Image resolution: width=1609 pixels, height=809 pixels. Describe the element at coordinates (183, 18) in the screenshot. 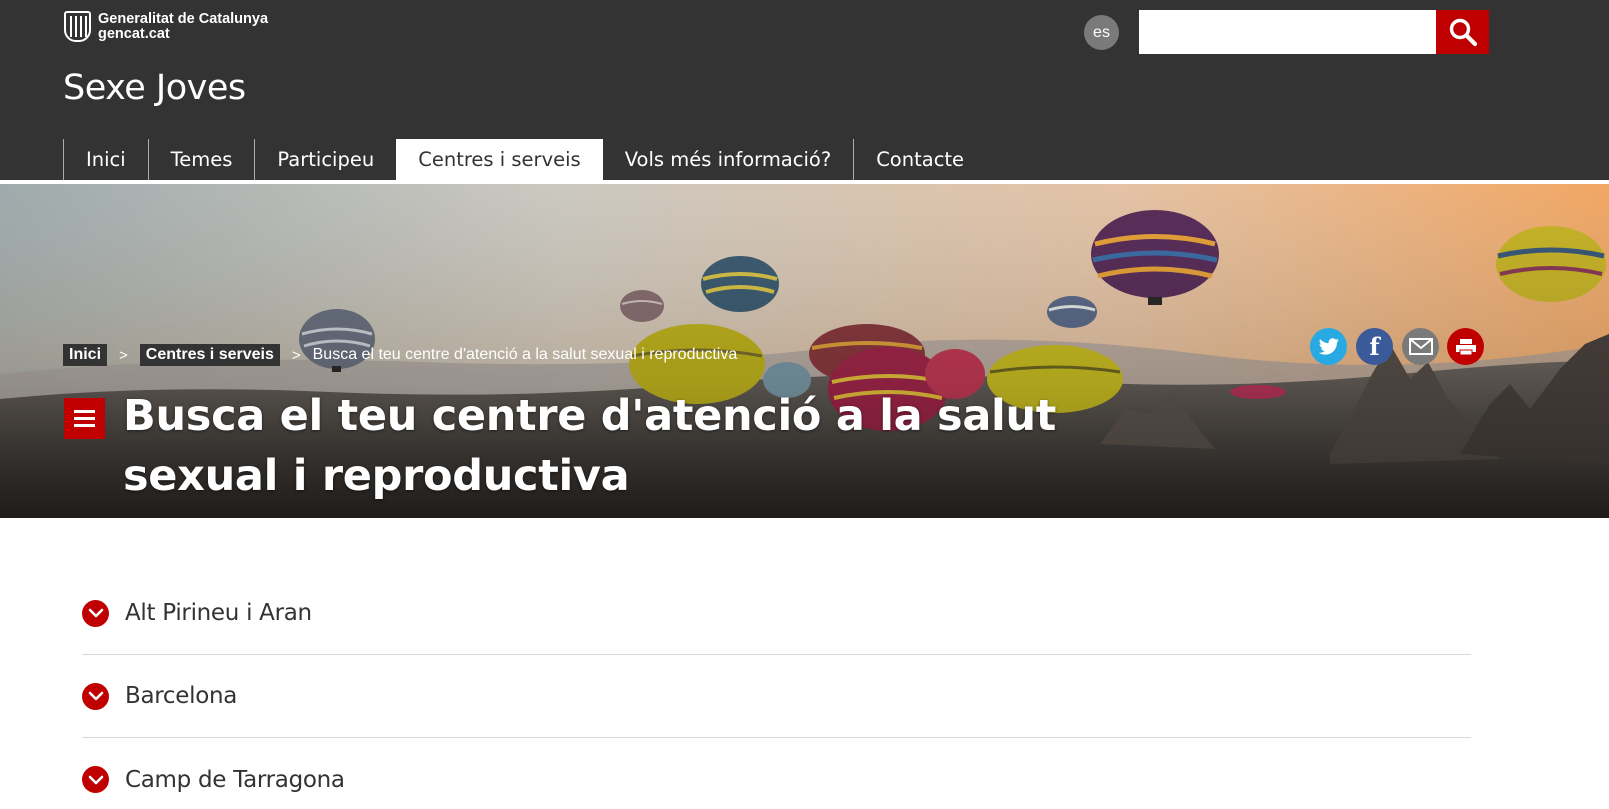

I see `logo-line-1: Generalitat de Catalunya` at that location.